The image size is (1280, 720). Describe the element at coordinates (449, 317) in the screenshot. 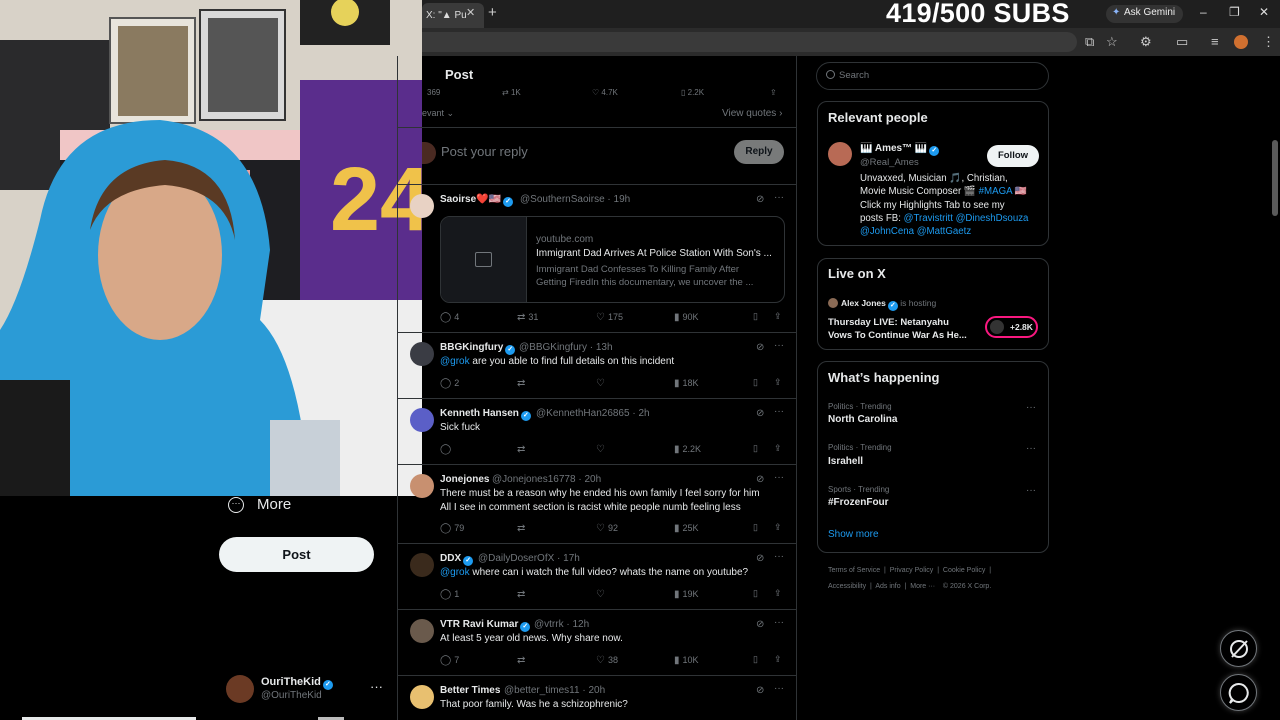

I see `reply-action: ◯ 4` at that location.